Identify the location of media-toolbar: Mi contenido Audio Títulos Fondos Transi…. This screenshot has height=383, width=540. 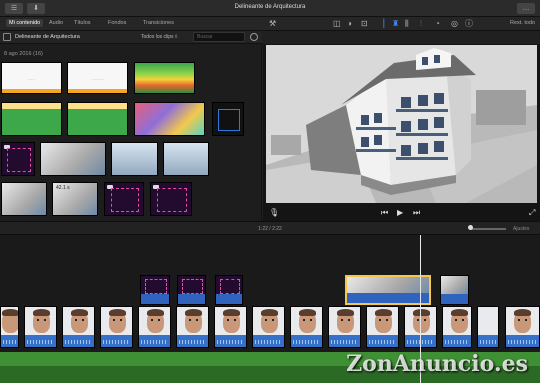
(270, 24).